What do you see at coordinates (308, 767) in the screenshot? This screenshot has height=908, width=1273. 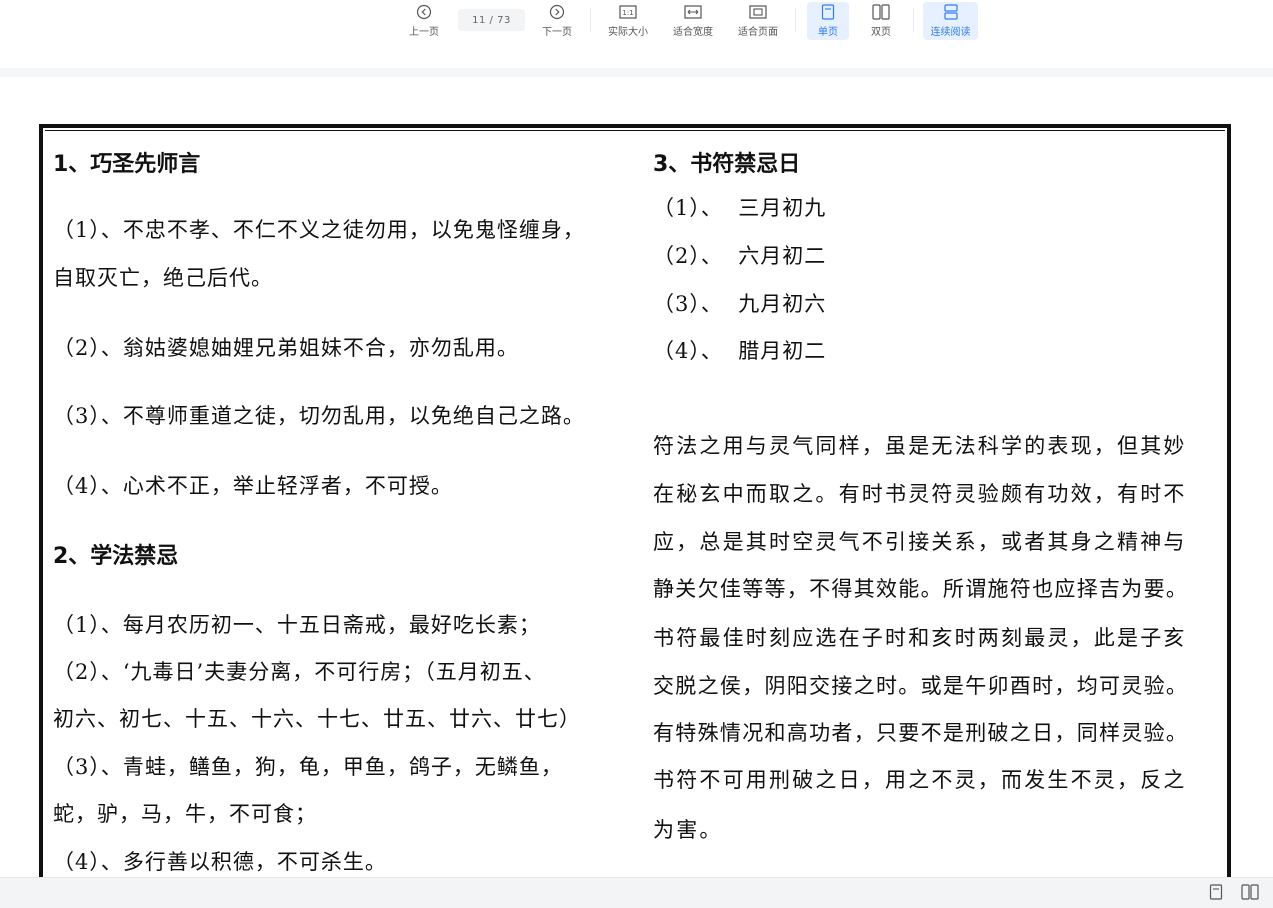 I see `paragraph-line: （3）、青蛙，鳝鱼，狗，龟，甲鱼，鸽子，无鳞鱼，` at bounding box center [308, 767].